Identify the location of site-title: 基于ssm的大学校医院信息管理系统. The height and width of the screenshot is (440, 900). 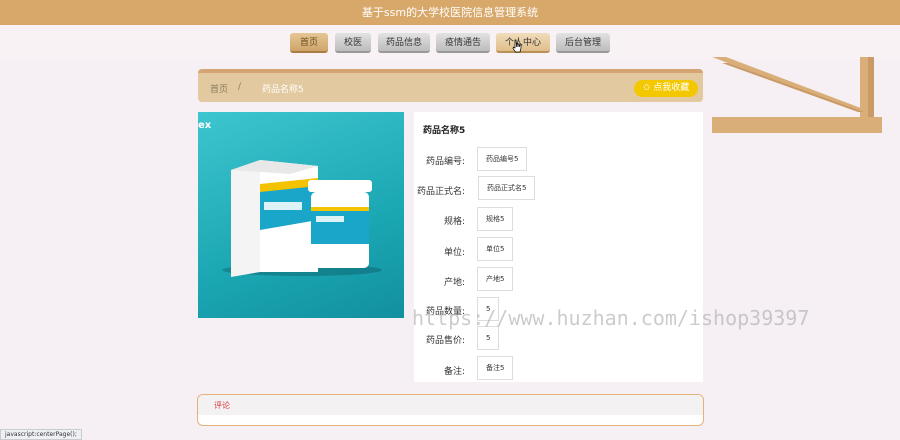
(450, 12).